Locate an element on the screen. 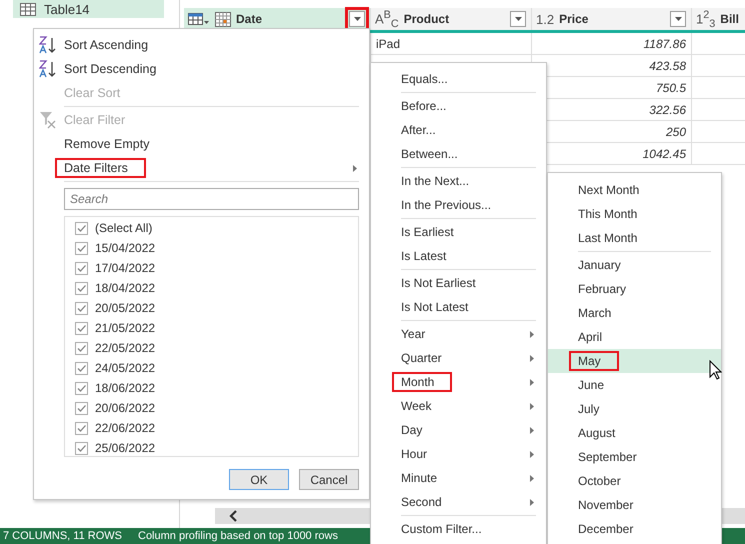 This screenshot has width=745, height=544. menu-item: June is located at coordinates (634, 385).